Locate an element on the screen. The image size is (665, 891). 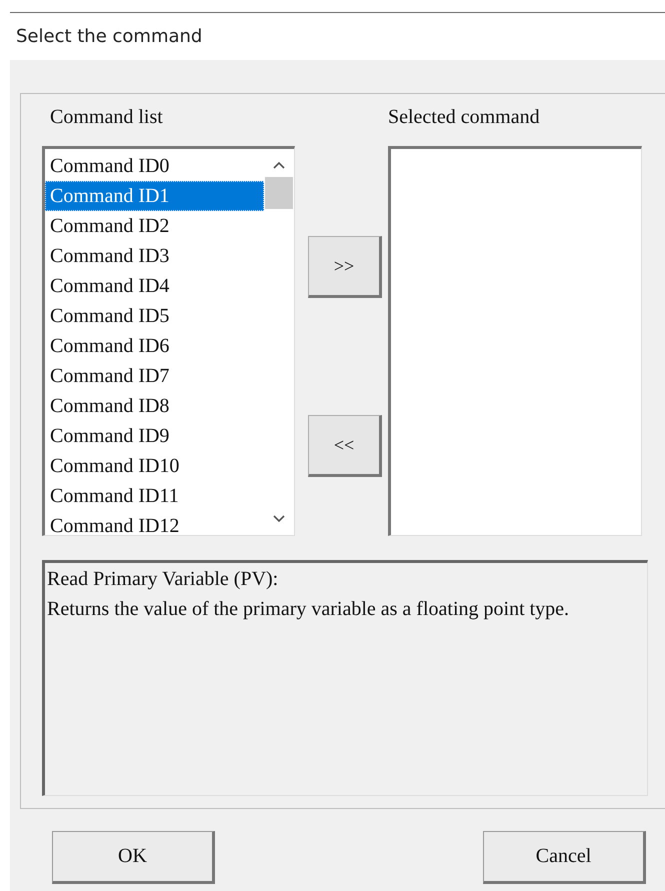
list-item: Command ID2 is located at coordinates (154, 226).